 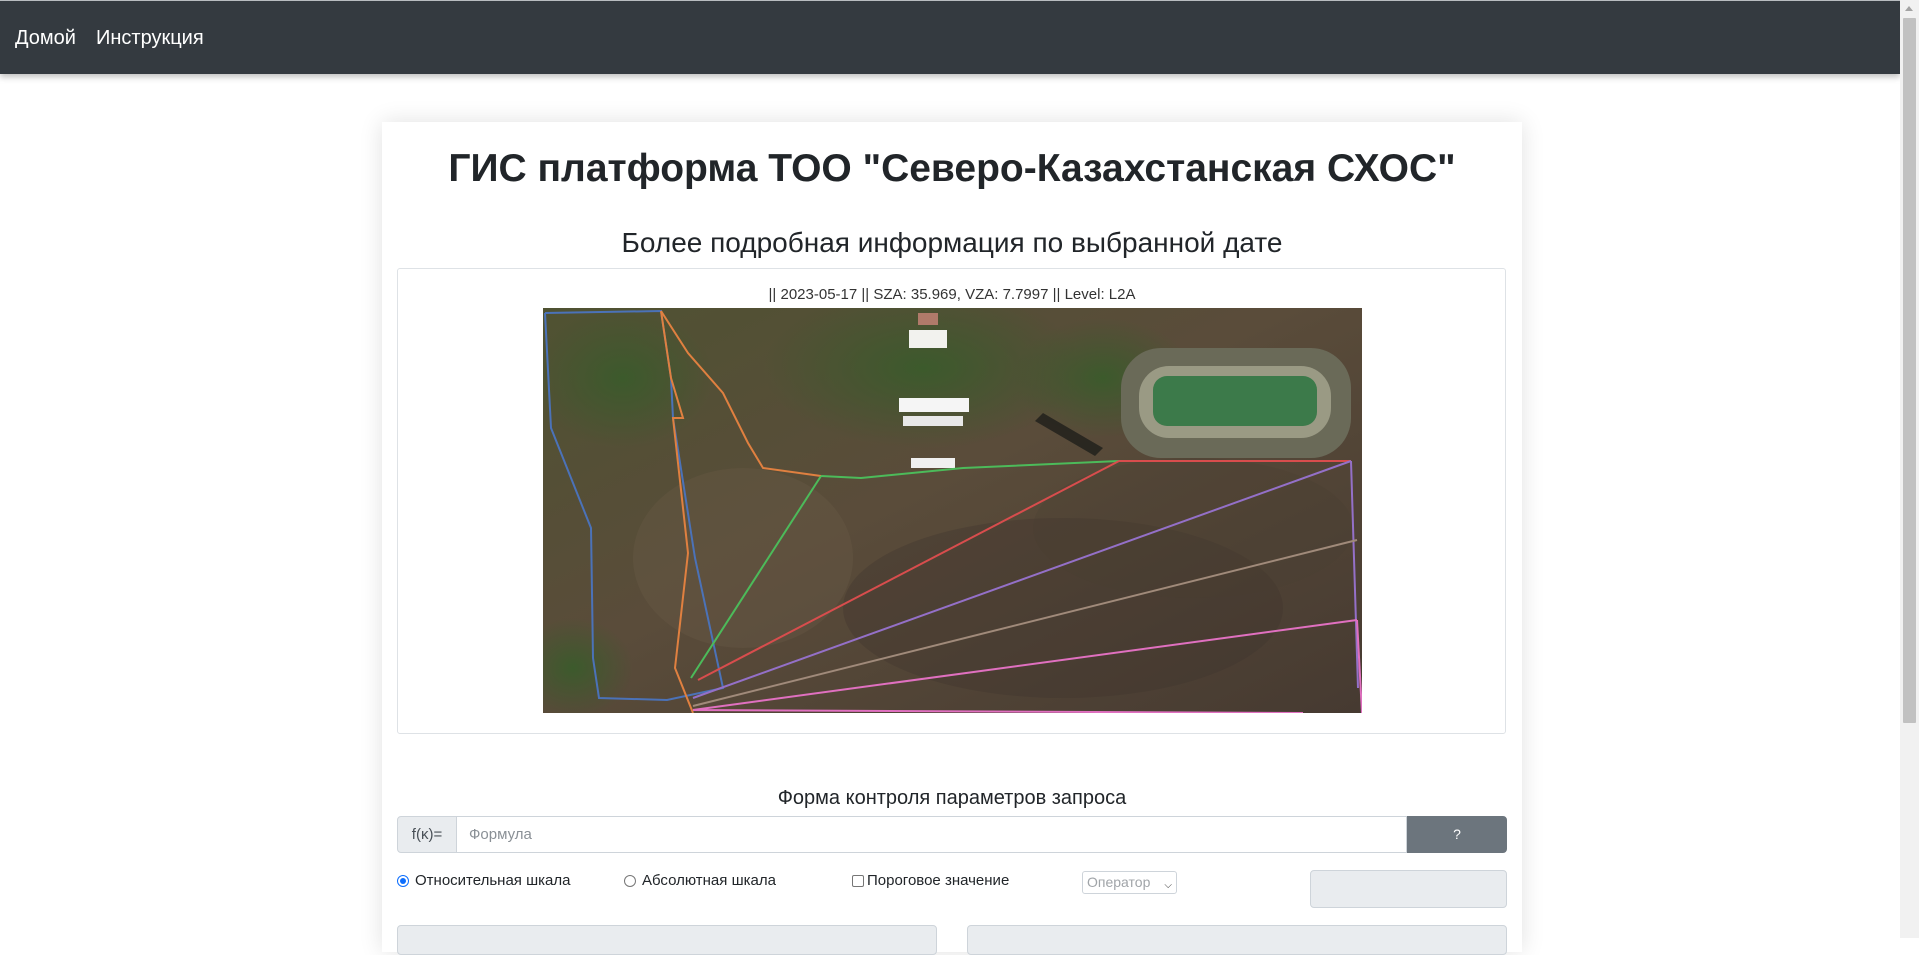 What do you see at coordinates (1408, 889) in the screenshot?
I see `threshold-value-input` at bounding box center [1408, 889].